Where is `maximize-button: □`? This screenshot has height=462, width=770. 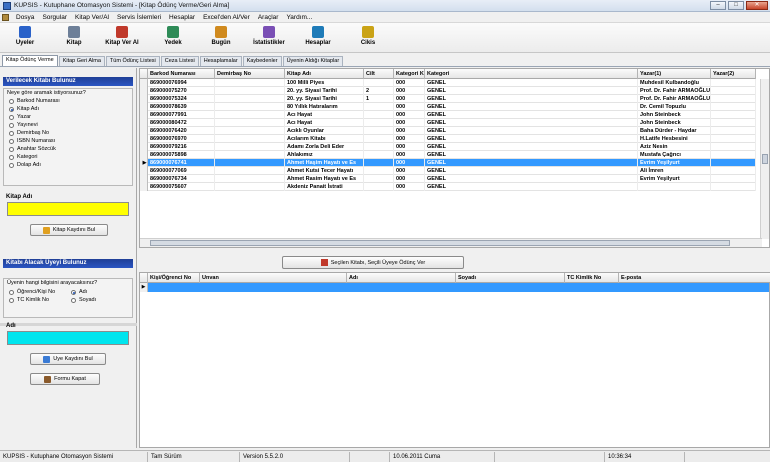
maximize-button: □ is located at coordinates (736, 5).